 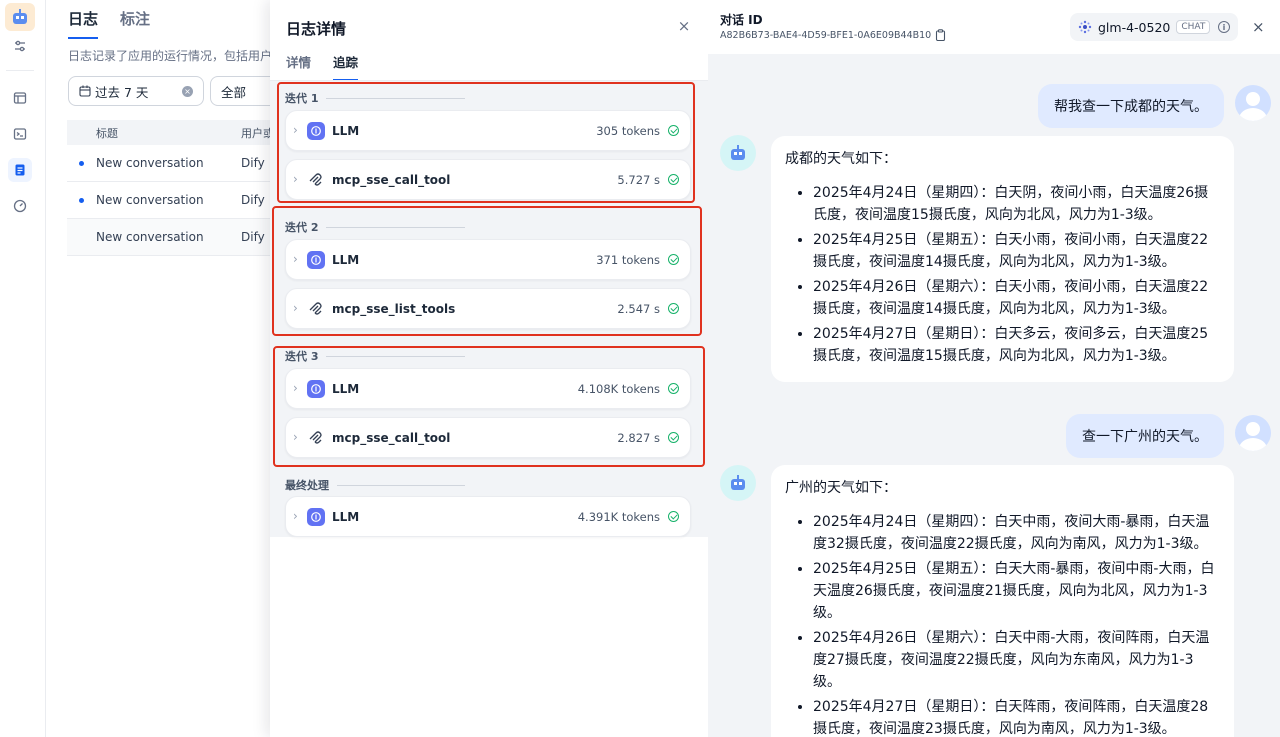 What do you see at coordinates (826, 35) in the screenshot?
I see `conversation-id-value: A82B6B73-BAE4-4D59-BFE1-0A6E09B44B10` at bounding box center [826, 35].